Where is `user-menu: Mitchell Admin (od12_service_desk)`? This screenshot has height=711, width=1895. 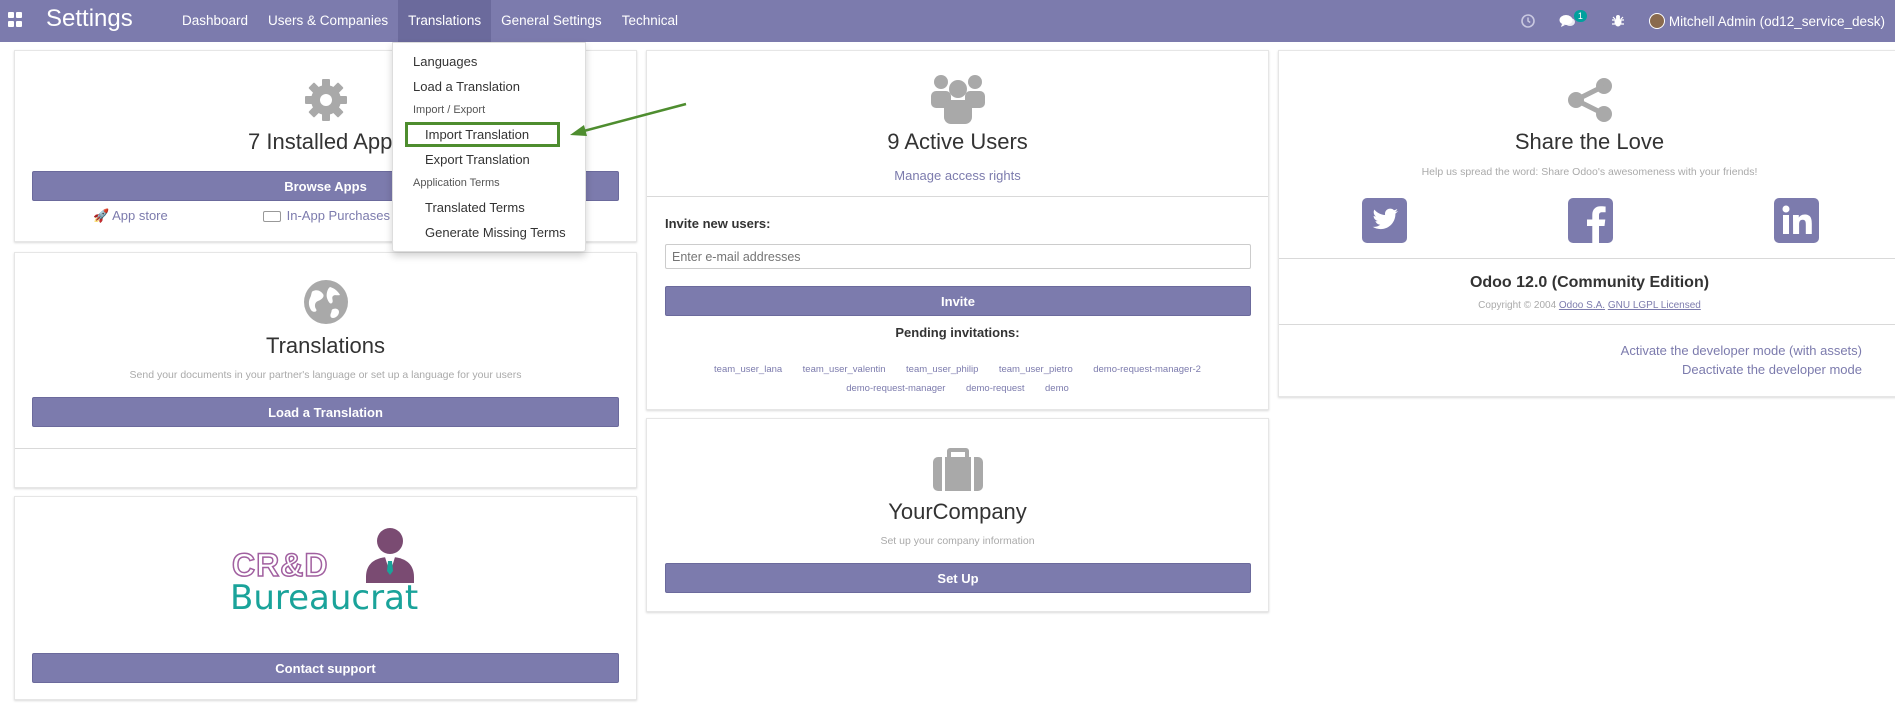 user-menu: Mitchell Admin (od12_service_desk) is located at coordinates (1771, 21).